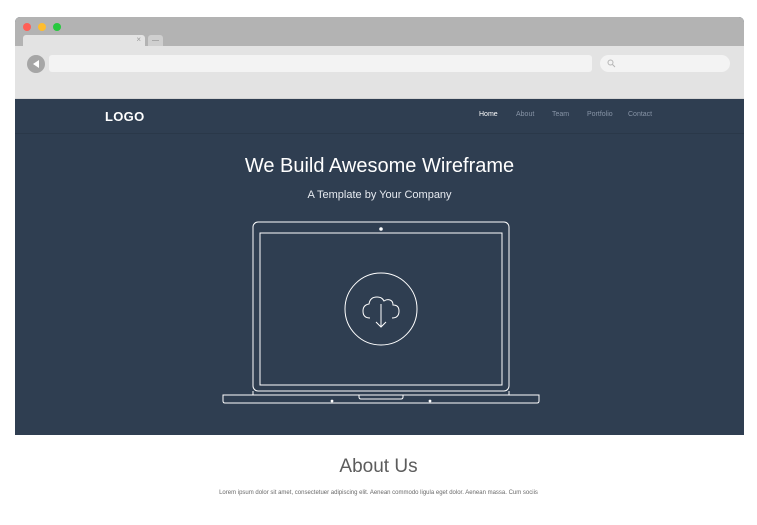 This screenshot has width=757, height=525. Describe the element at coordinates (84, 40) in the screenshot. I see `browser-tab: ×` at that location.